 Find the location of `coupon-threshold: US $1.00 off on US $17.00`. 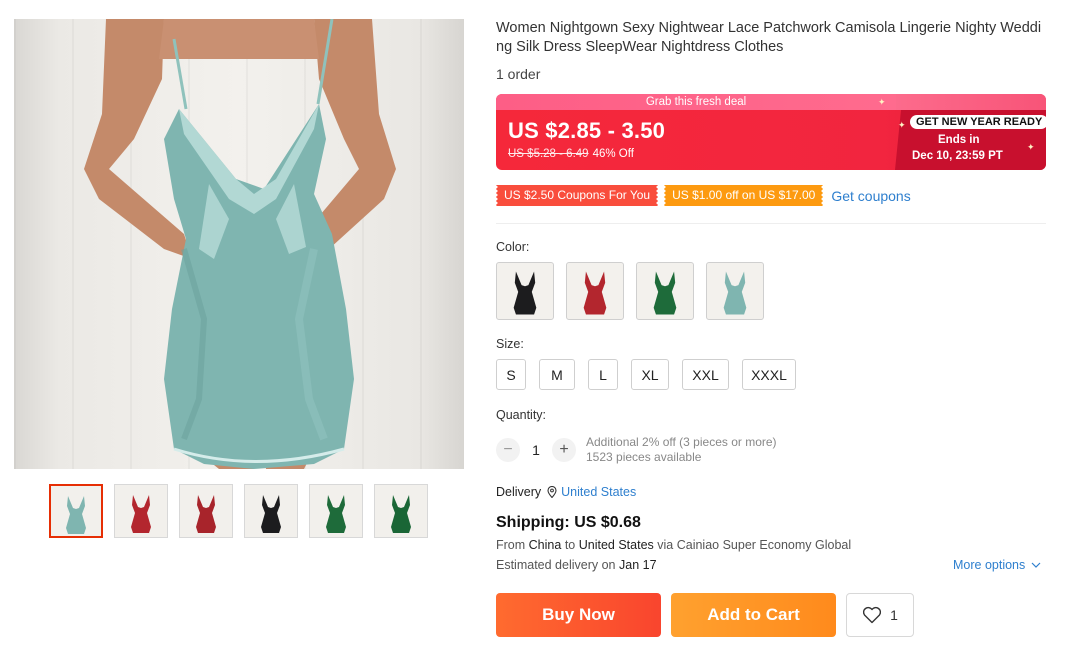

coupon-threshold: US $1.00 off on US $17.00 is located at coordinates (744, 195).